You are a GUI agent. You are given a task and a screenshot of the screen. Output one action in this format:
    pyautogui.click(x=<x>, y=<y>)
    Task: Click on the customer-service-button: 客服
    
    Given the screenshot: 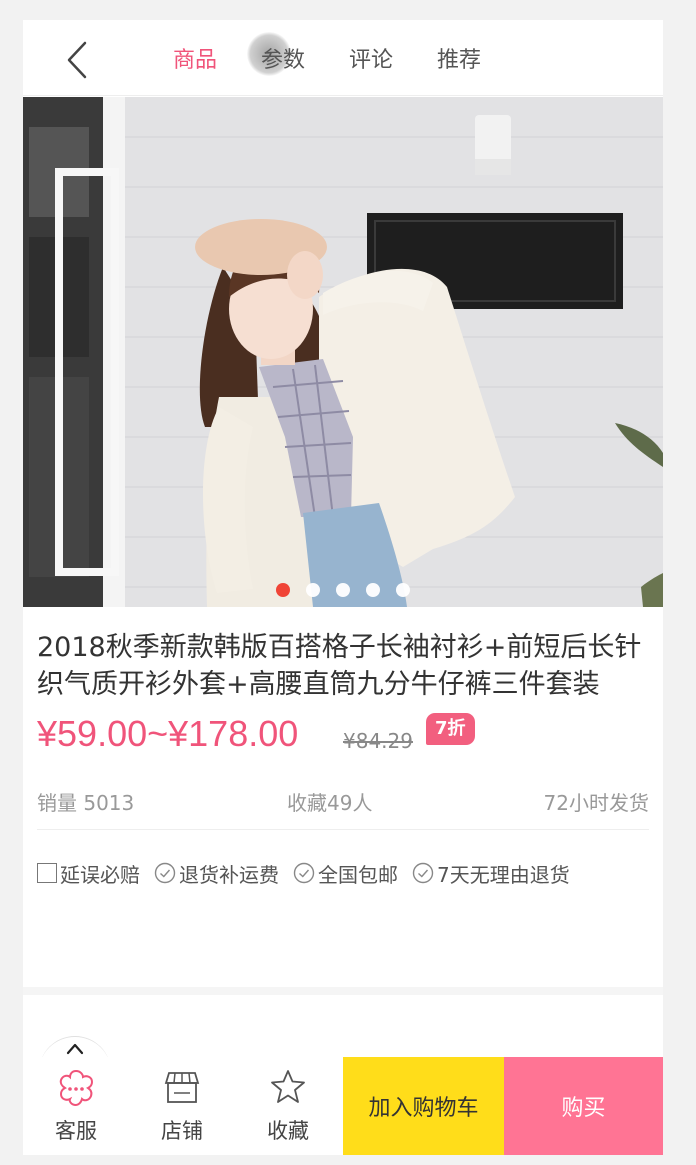 What is the action you would take?
    pyautogui.click(x=76, y=1106)
    